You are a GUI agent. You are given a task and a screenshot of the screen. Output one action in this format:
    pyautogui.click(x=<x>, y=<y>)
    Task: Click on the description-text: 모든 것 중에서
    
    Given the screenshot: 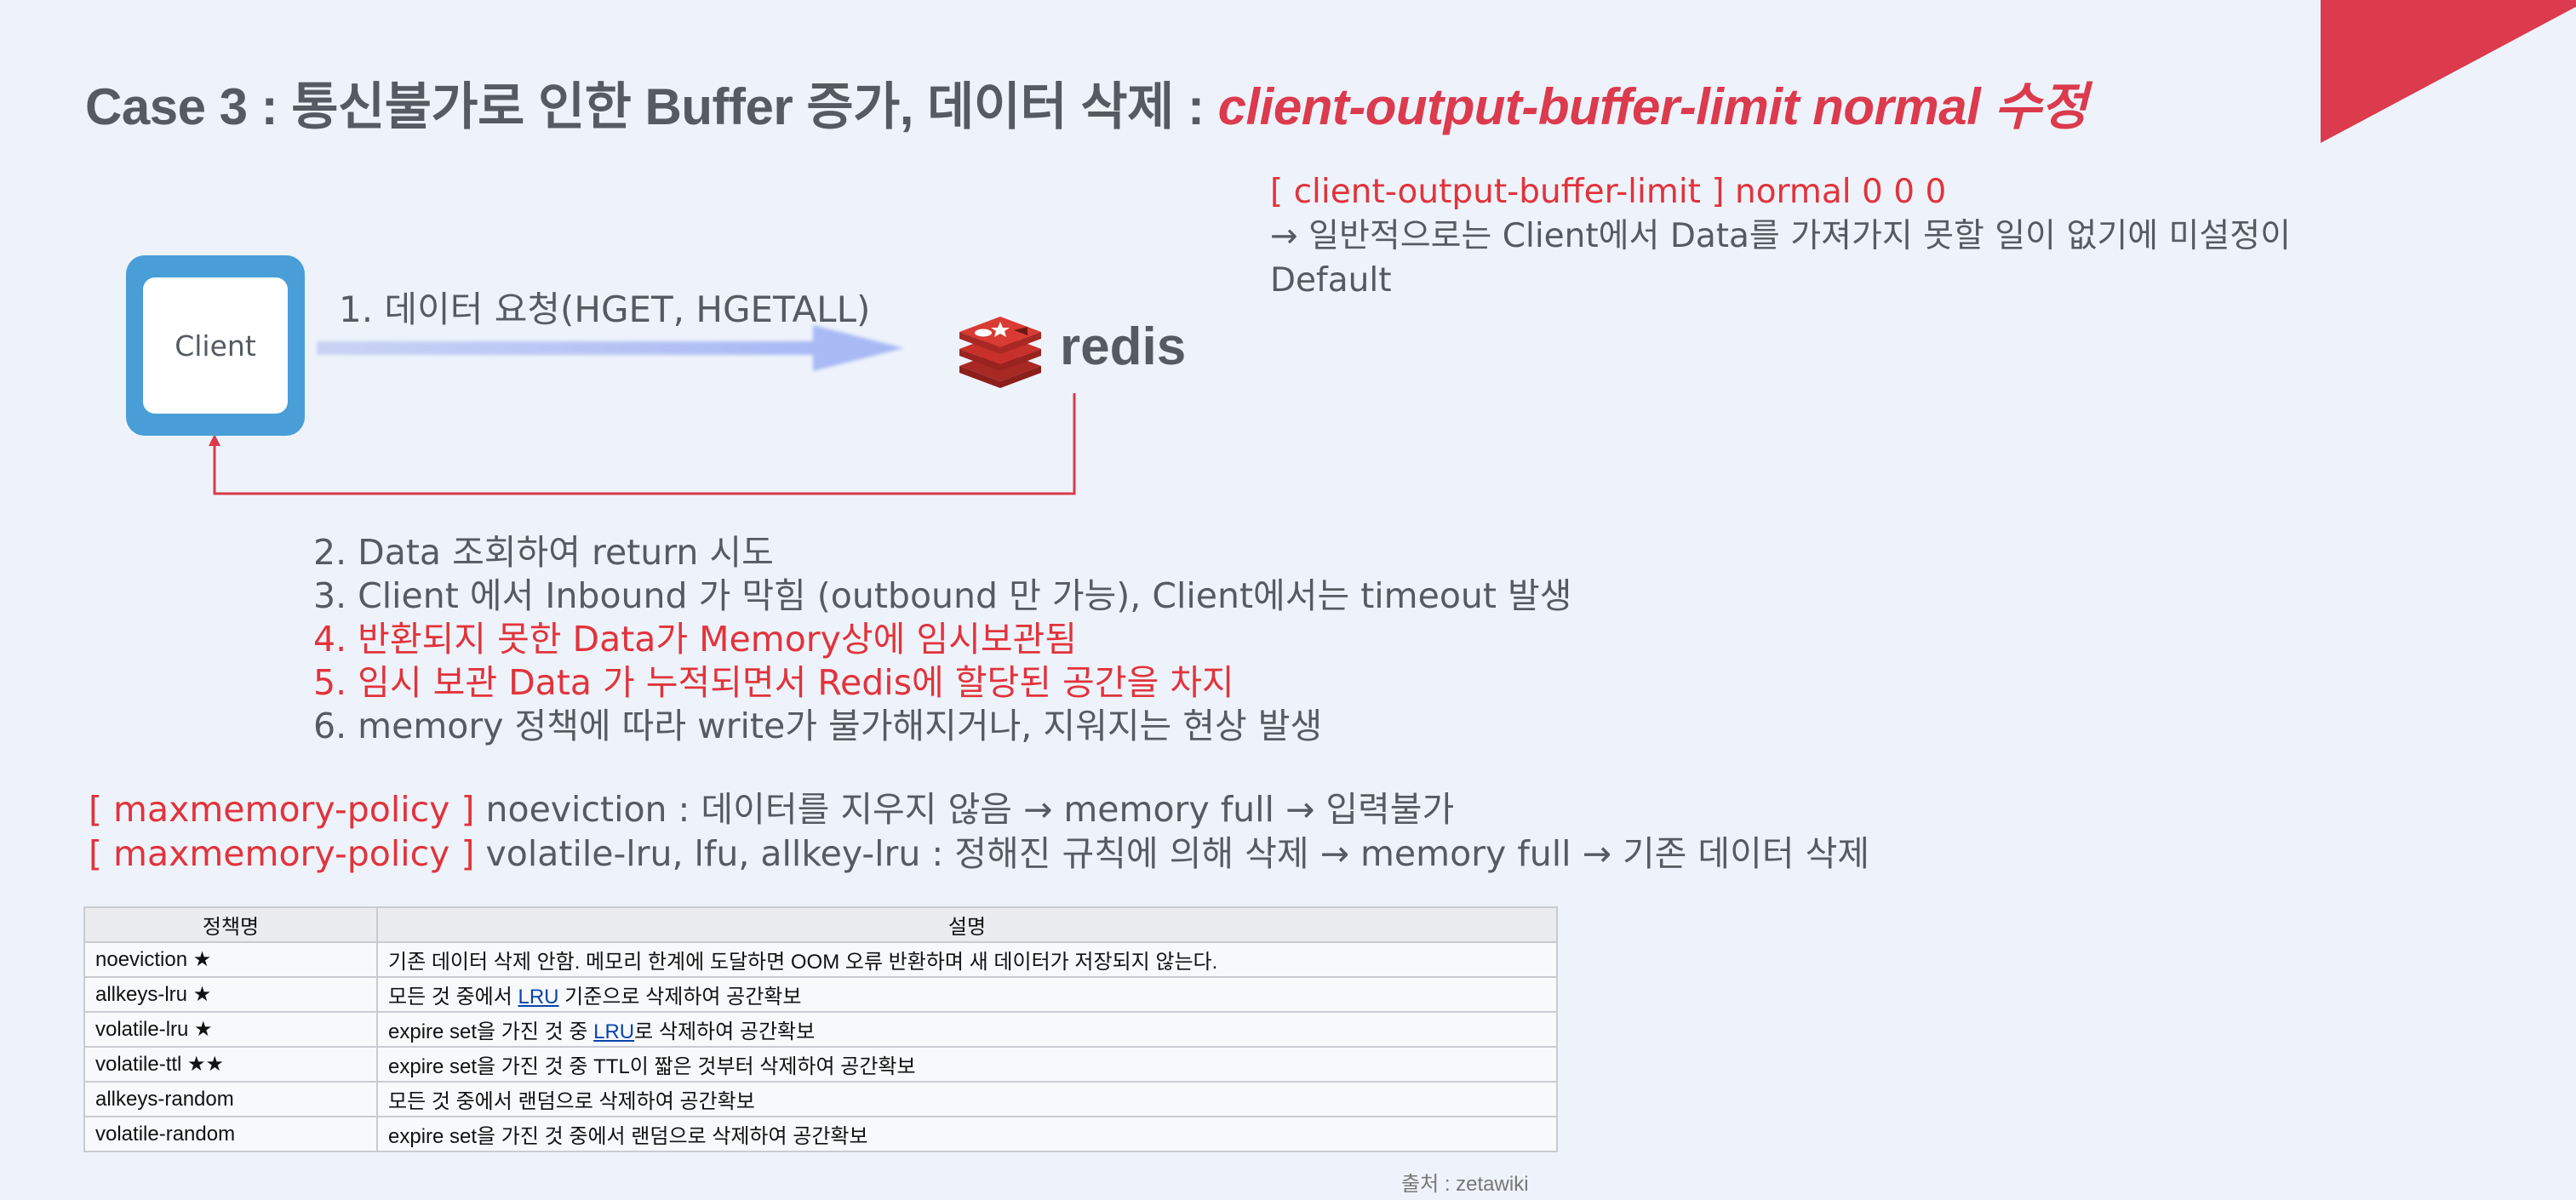 What is the action you would take?
    pyautogui.click(x=453, y=997)
    